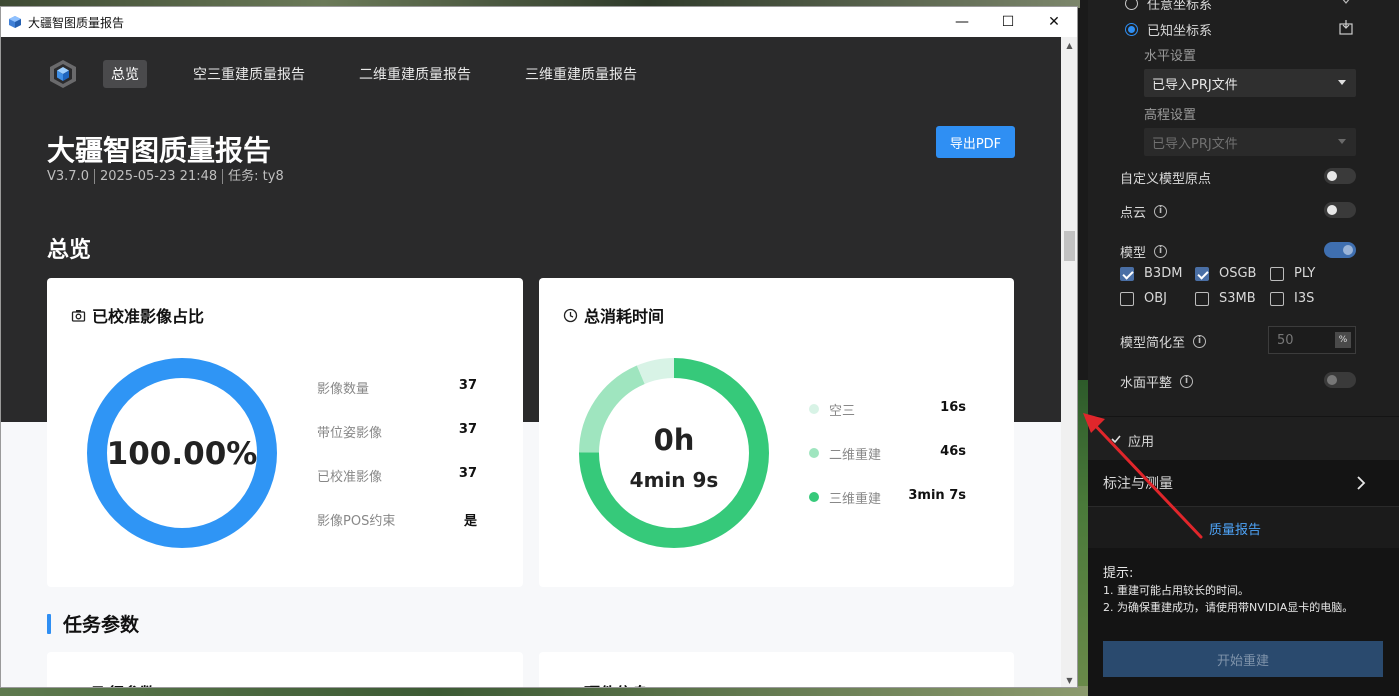  What do you see at coordinates (1176, 590) in the screenshot?
I see `tip-1: 1. 重建可能占用较长的时间。` at bounding box center [1176, 590].